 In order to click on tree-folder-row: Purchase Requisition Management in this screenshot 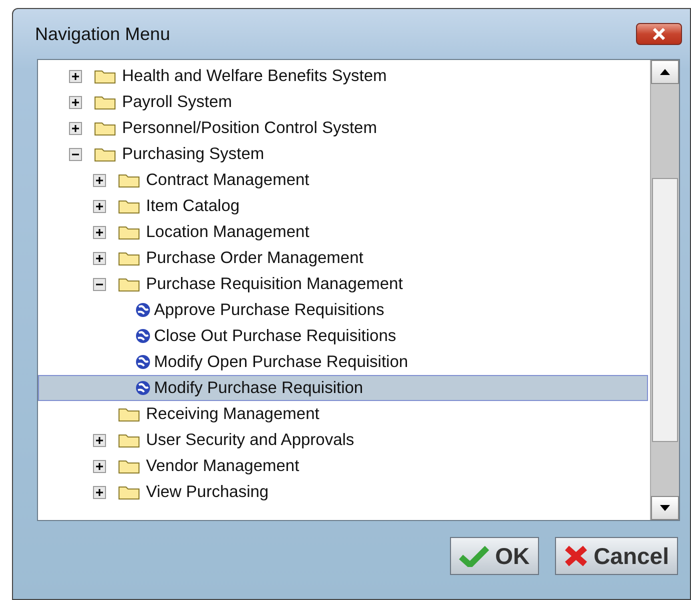, I will do `click(343, 284)`.